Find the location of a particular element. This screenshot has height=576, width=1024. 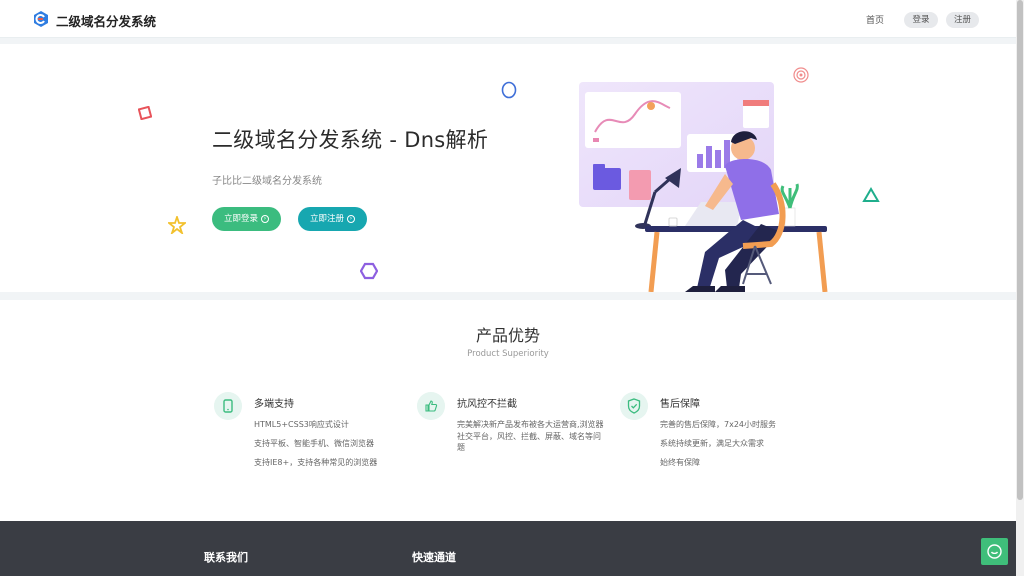

nav-home-link: 首页 is located at coordinates (875, 19).